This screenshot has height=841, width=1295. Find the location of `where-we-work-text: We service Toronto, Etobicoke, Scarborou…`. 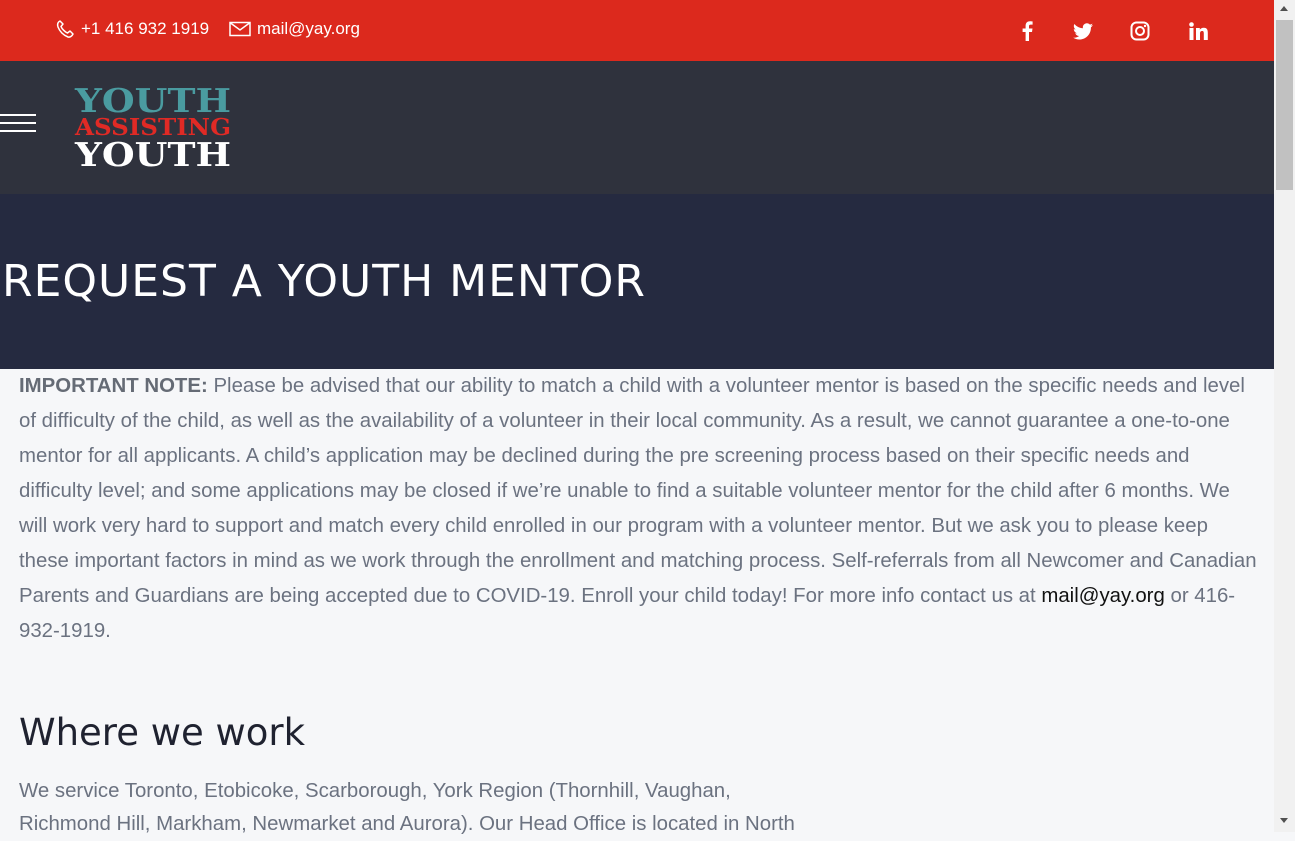

where-we-work-text: We service Toronto, Etobicoke, Scarborou… is located at coordinates (407, 807).